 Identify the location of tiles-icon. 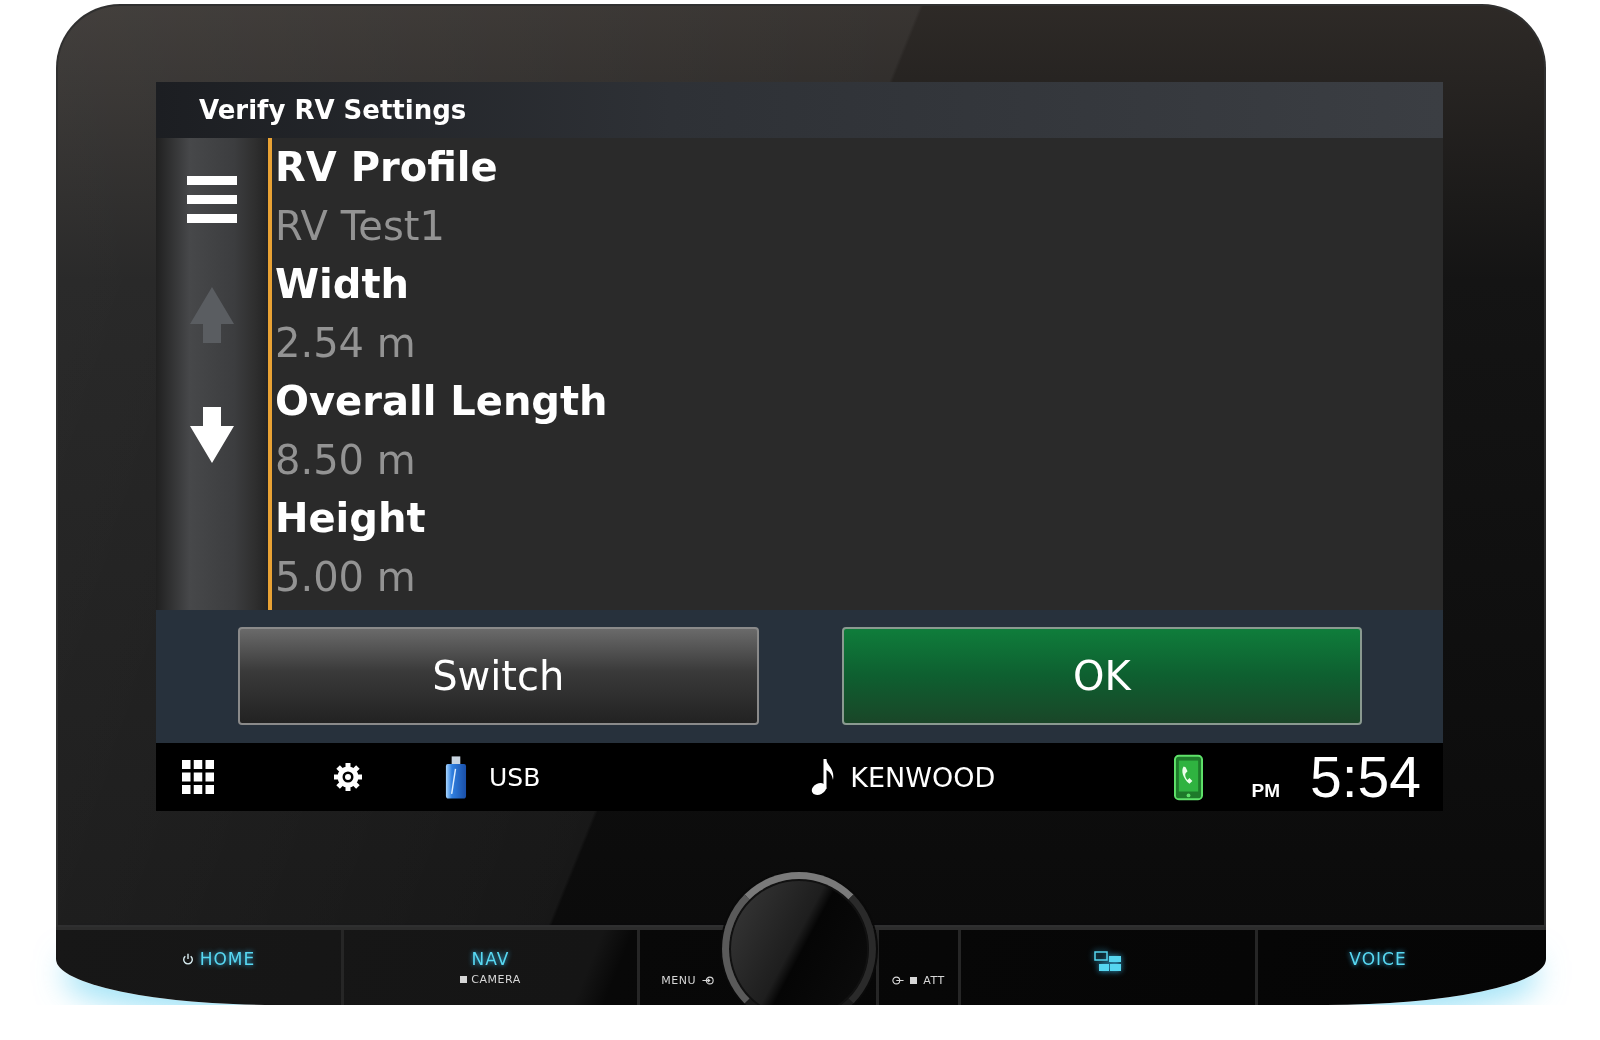
(1108, 961).